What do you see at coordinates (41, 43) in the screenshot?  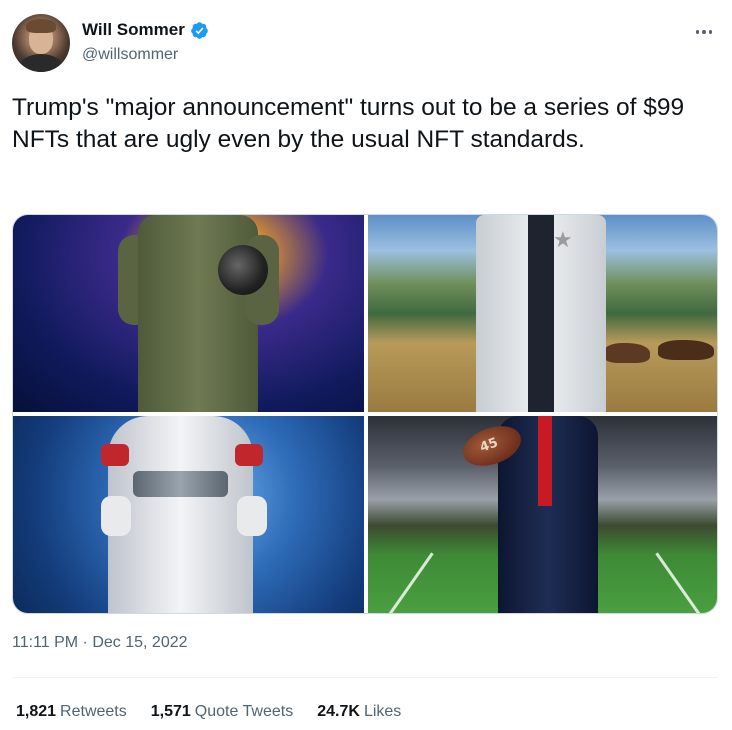 I see `avatar` at bounding box center [41, 43].